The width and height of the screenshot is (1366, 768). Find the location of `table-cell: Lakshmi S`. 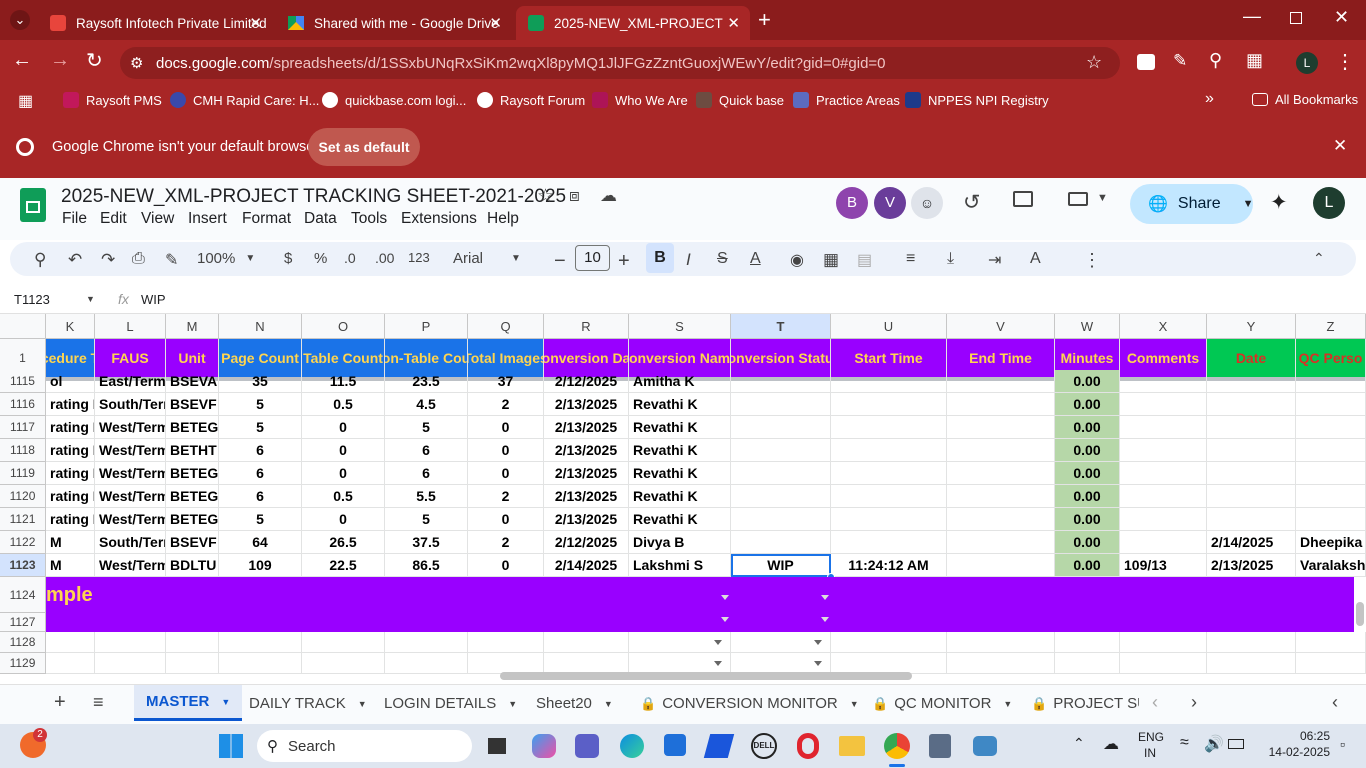

table-cell: Lakshmi S is located at coordinates (680, 565).